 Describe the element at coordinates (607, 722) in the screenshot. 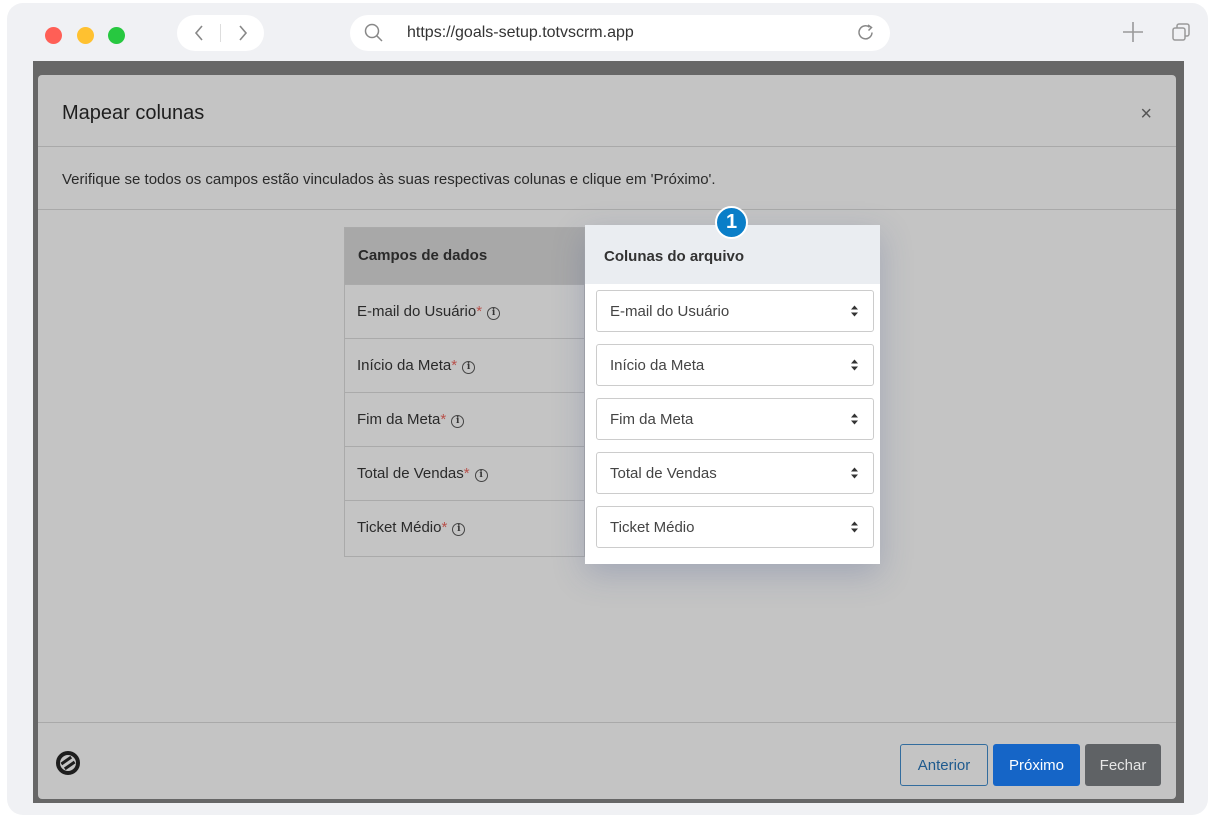

I see `footer-divider` at that location.